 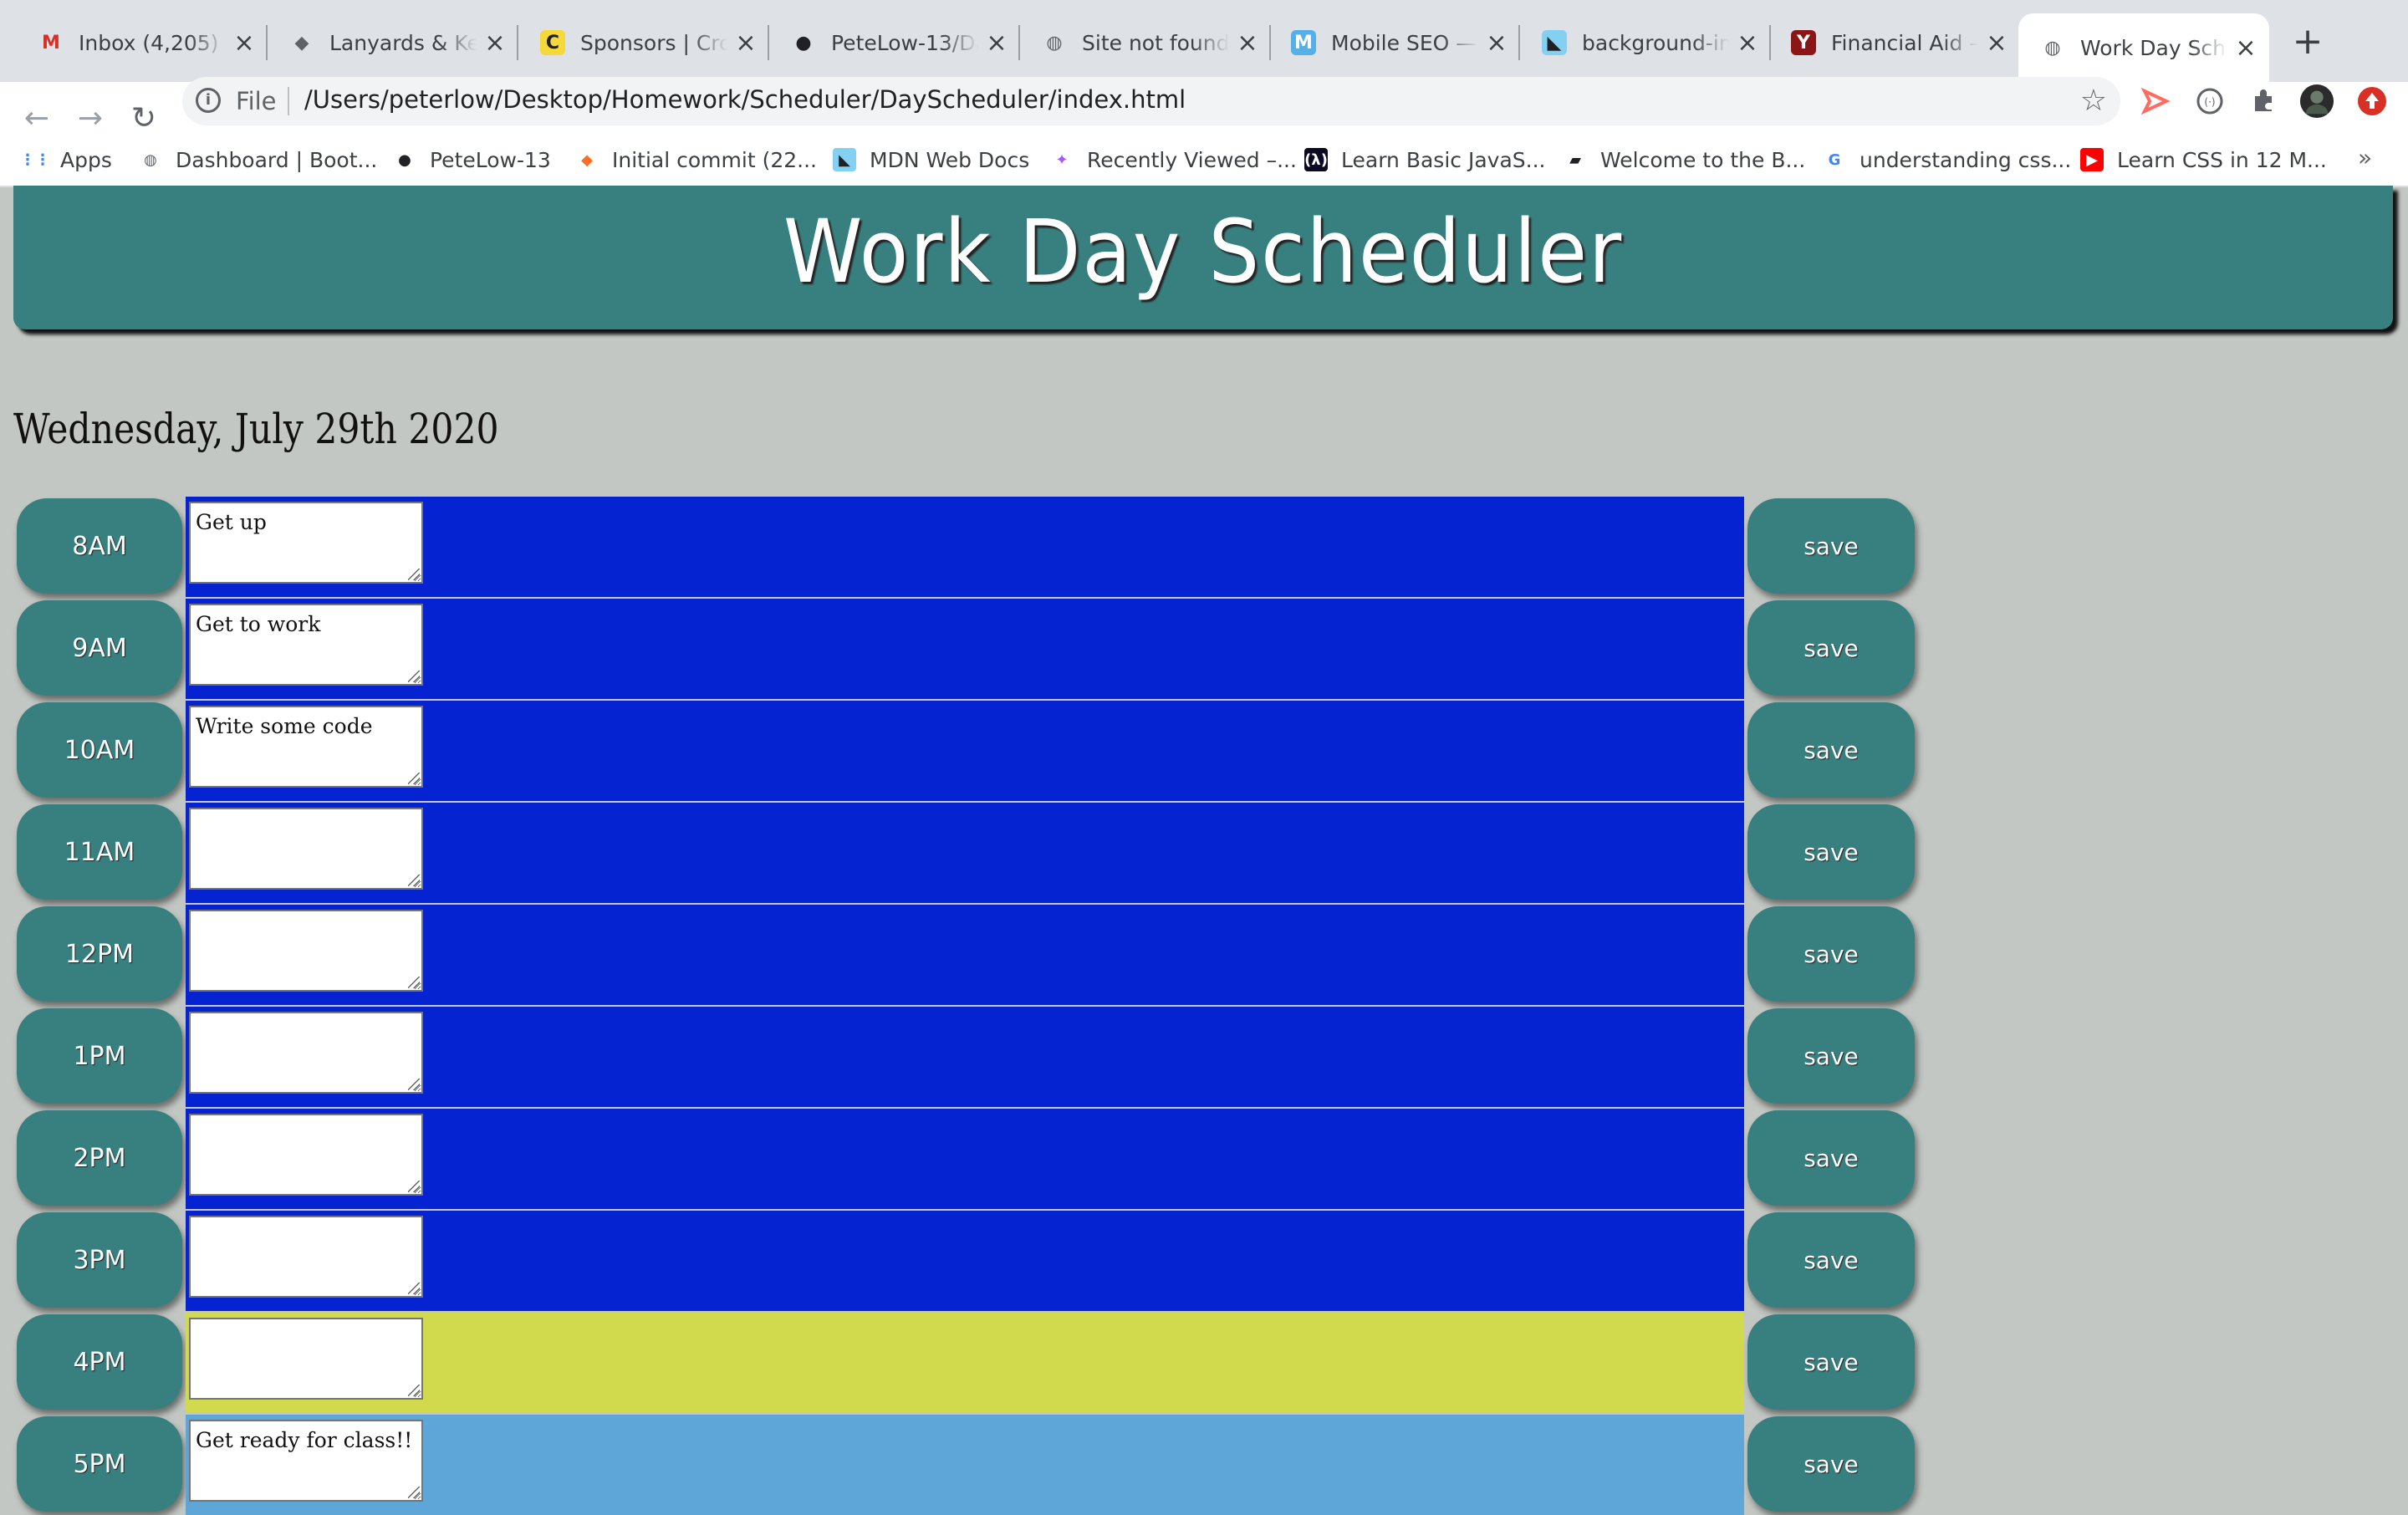 What do you see at coordinates (258, 624) in the screenshot?
I see `event-text: Get to work` at bounding box center [258, 624].